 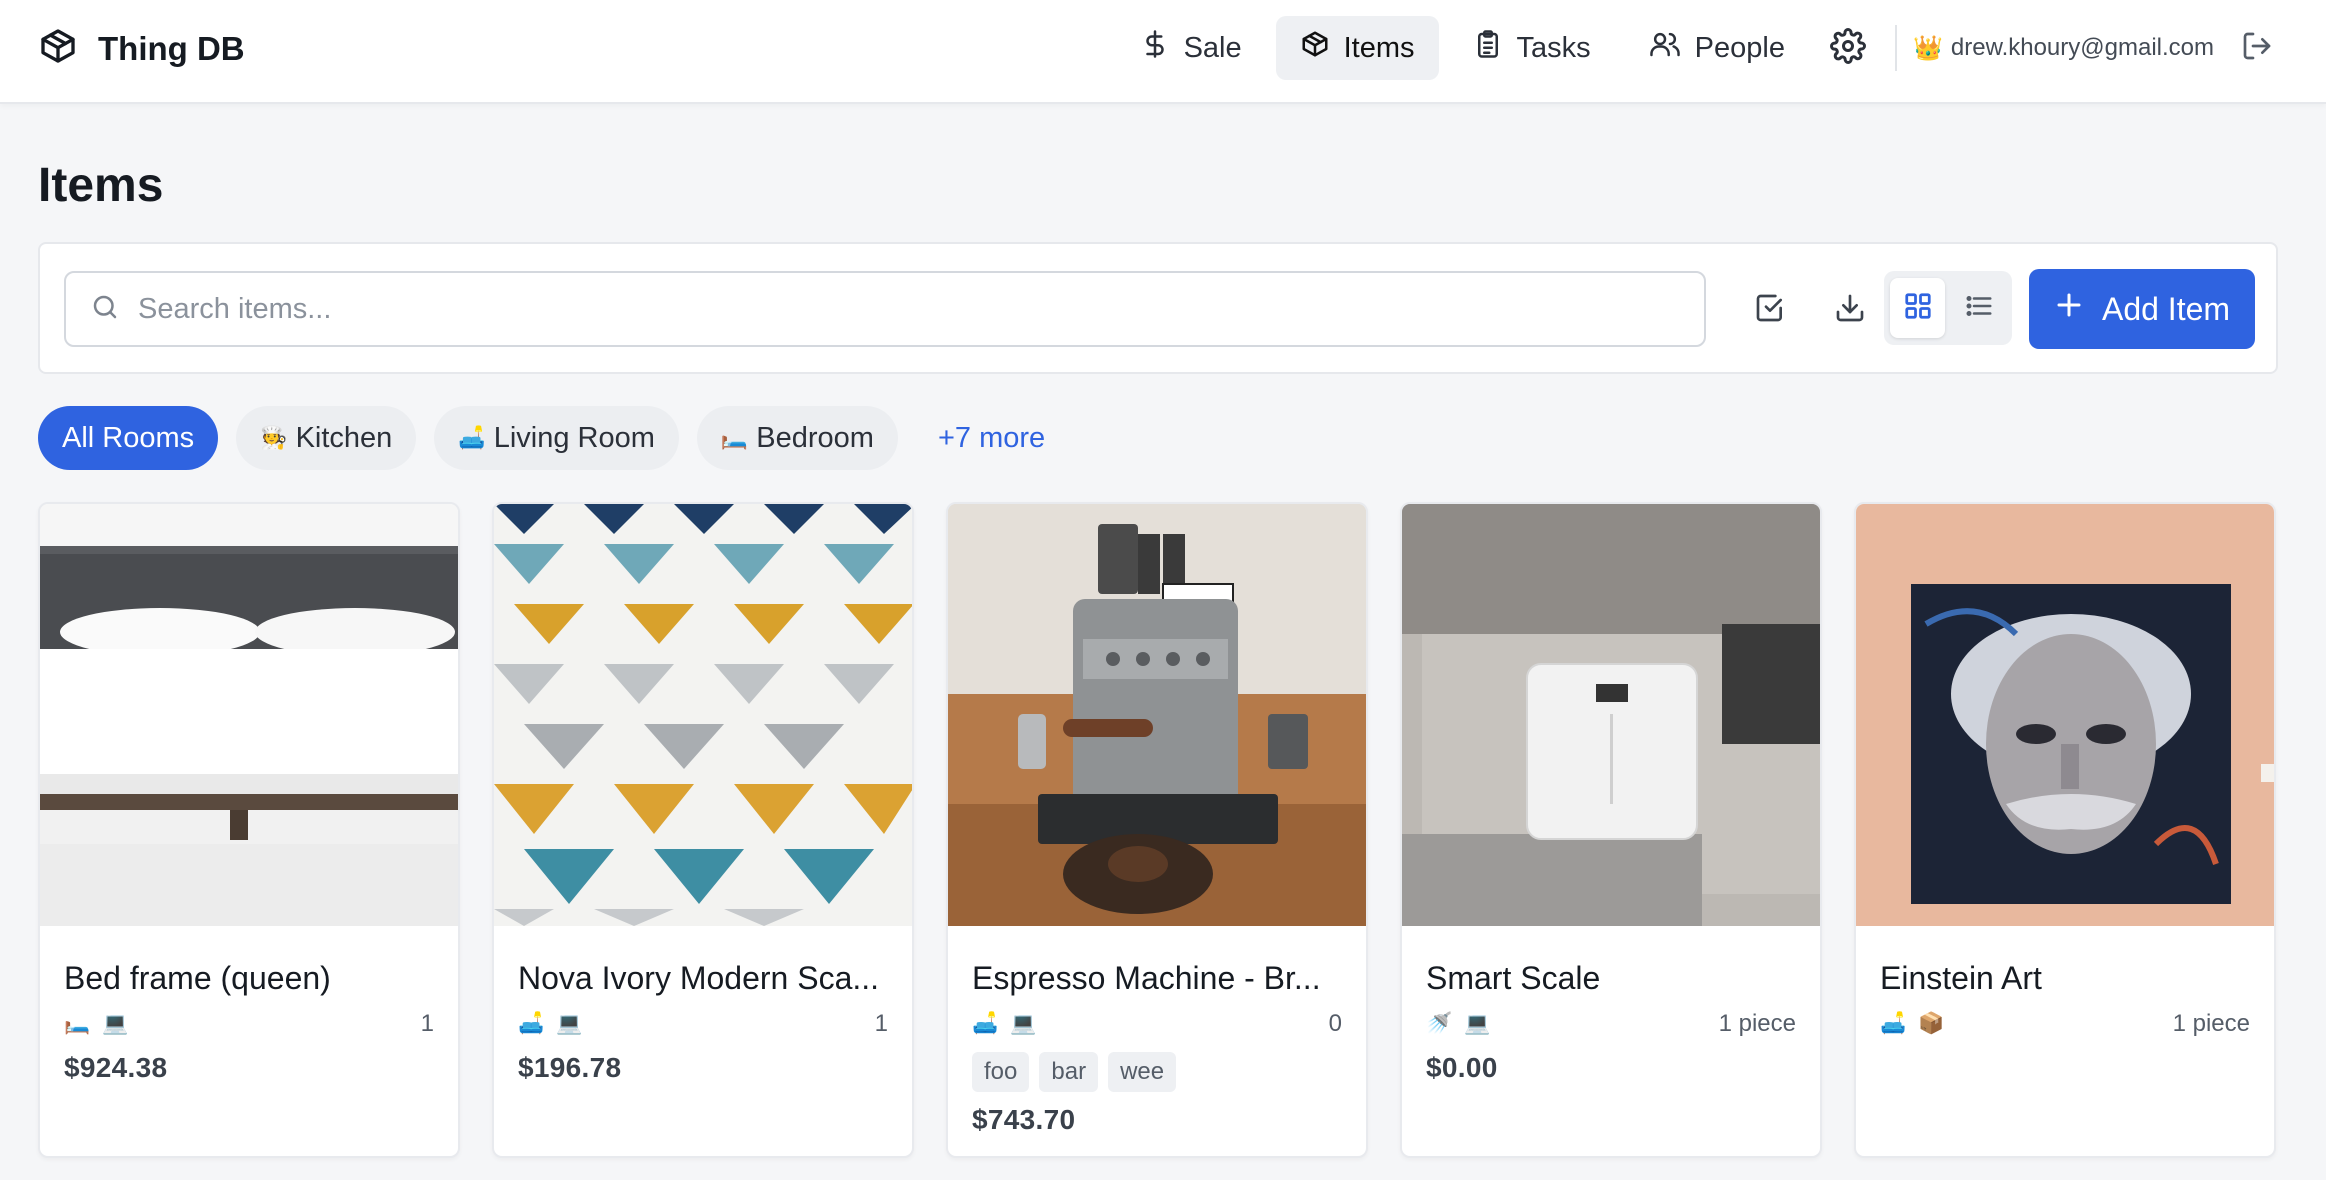 What do you see at coordinates (1379, 47) in the screenshot?
I see `nav-item-label: Items` at bounding box center [1379, 47].